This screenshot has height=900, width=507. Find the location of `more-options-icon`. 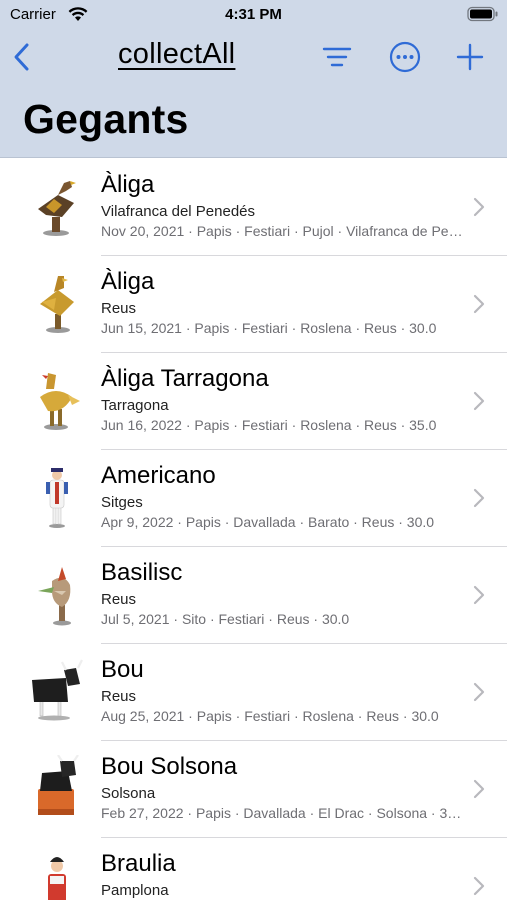

more-options-icon is located at coordinates (405, 57).